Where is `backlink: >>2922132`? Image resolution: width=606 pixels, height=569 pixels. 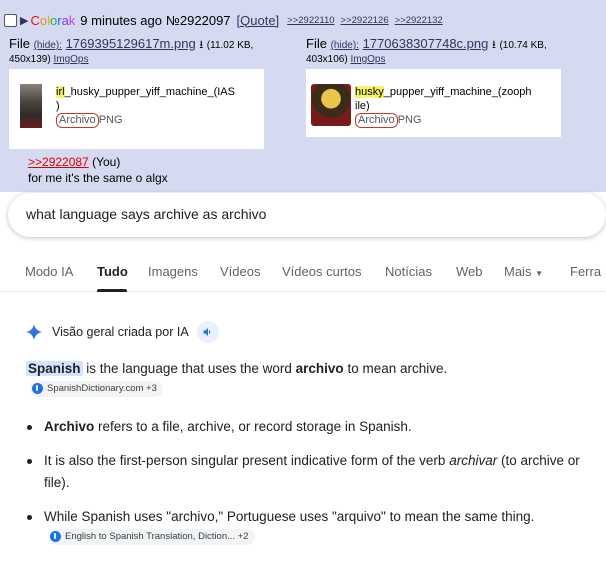
backlink: >>2922132 is located at coordinates (419, 20).